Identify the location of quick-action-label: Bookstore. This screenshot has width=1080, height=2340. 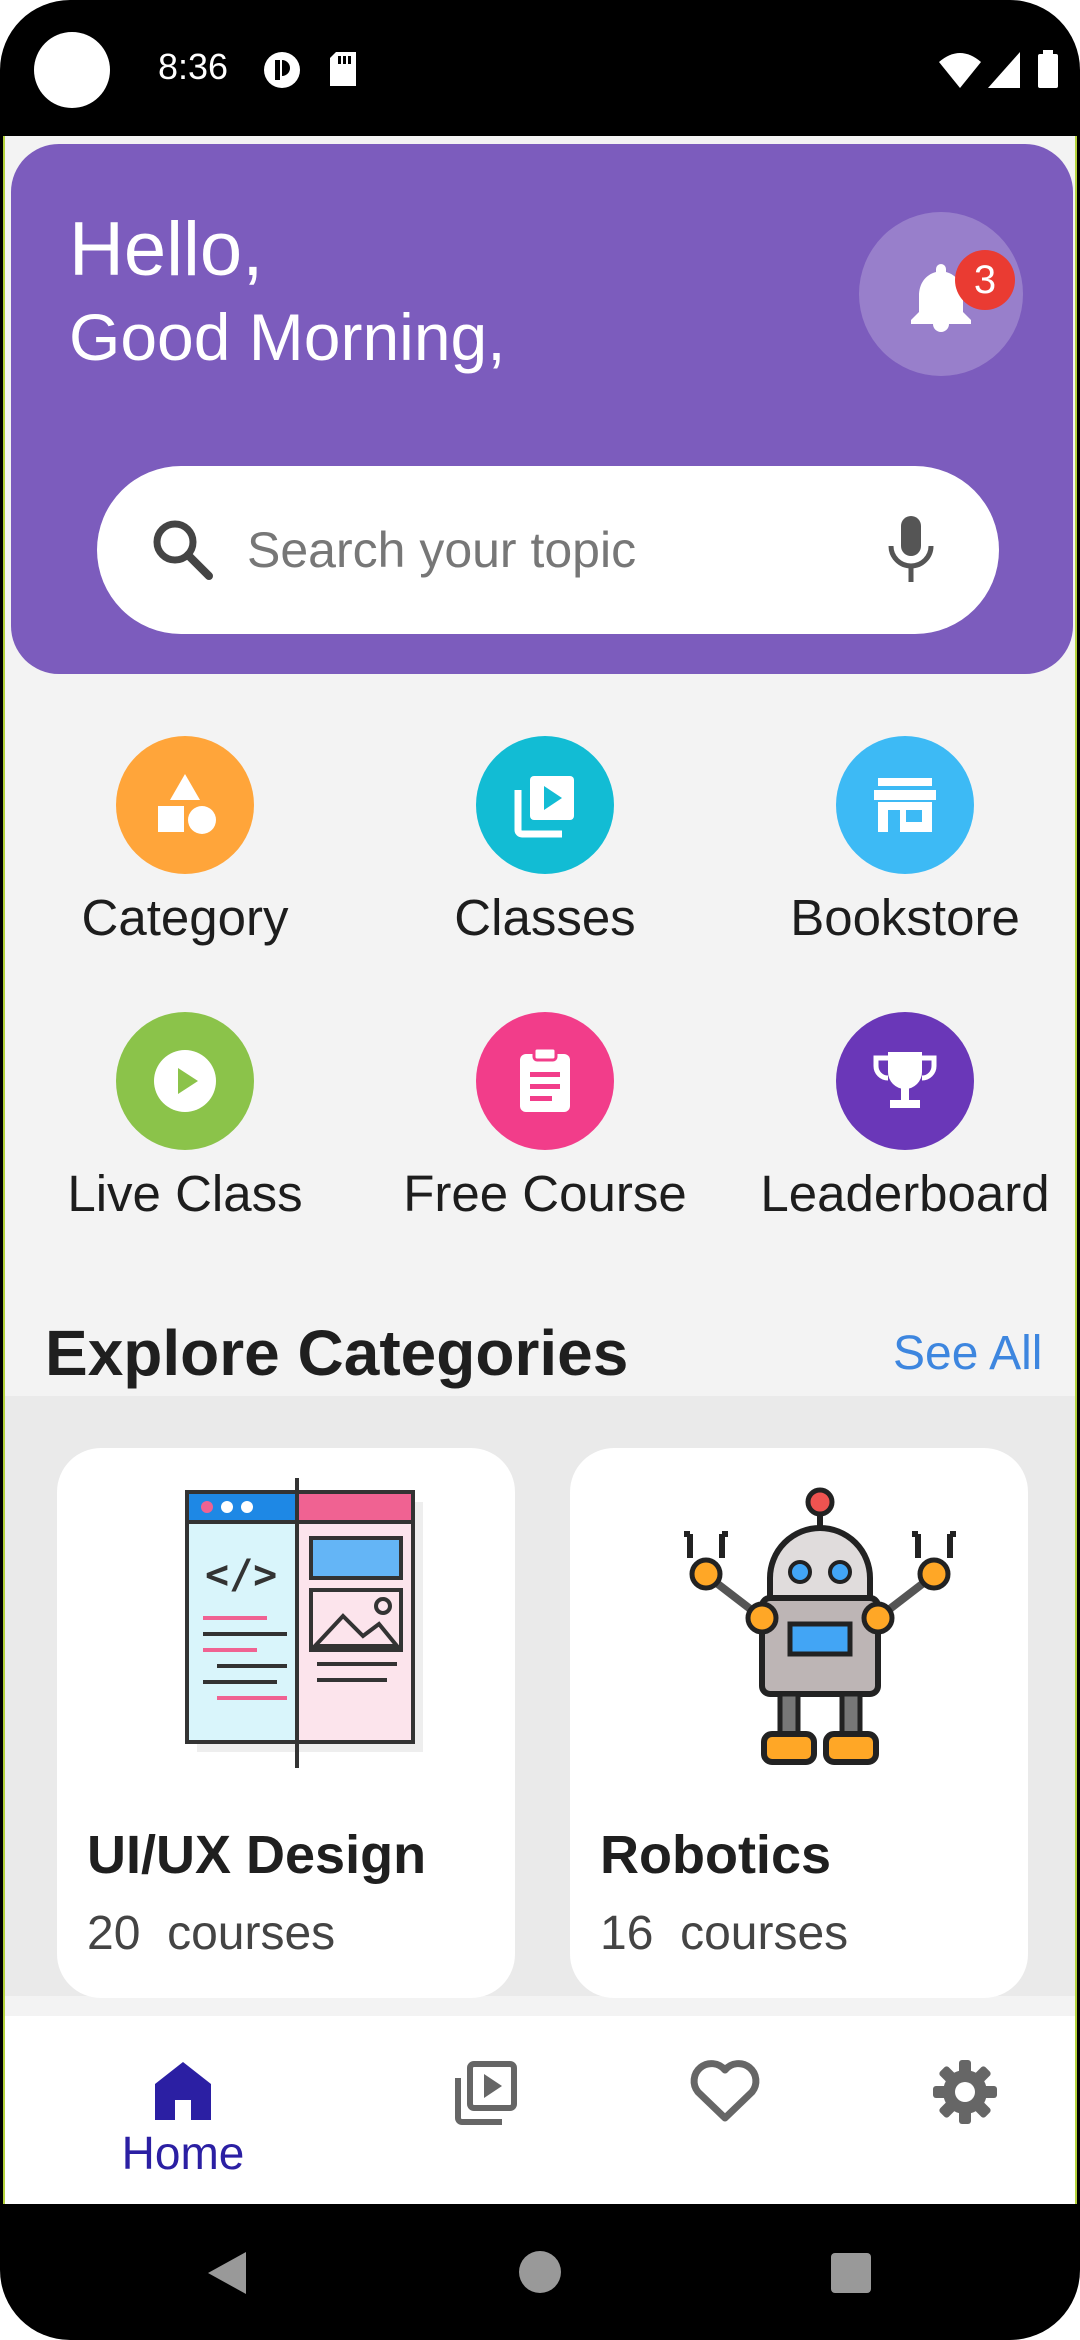
(905, 917).